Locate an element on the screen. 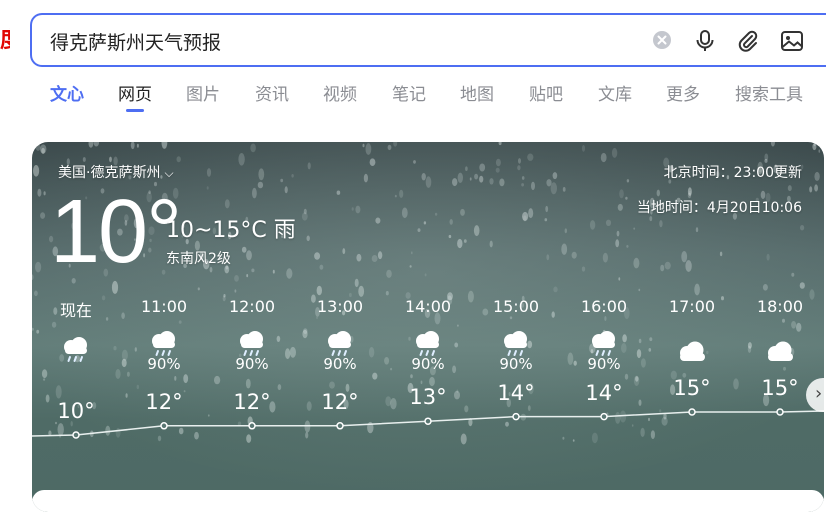  temperature-curve is located at coordinates (428, 423).